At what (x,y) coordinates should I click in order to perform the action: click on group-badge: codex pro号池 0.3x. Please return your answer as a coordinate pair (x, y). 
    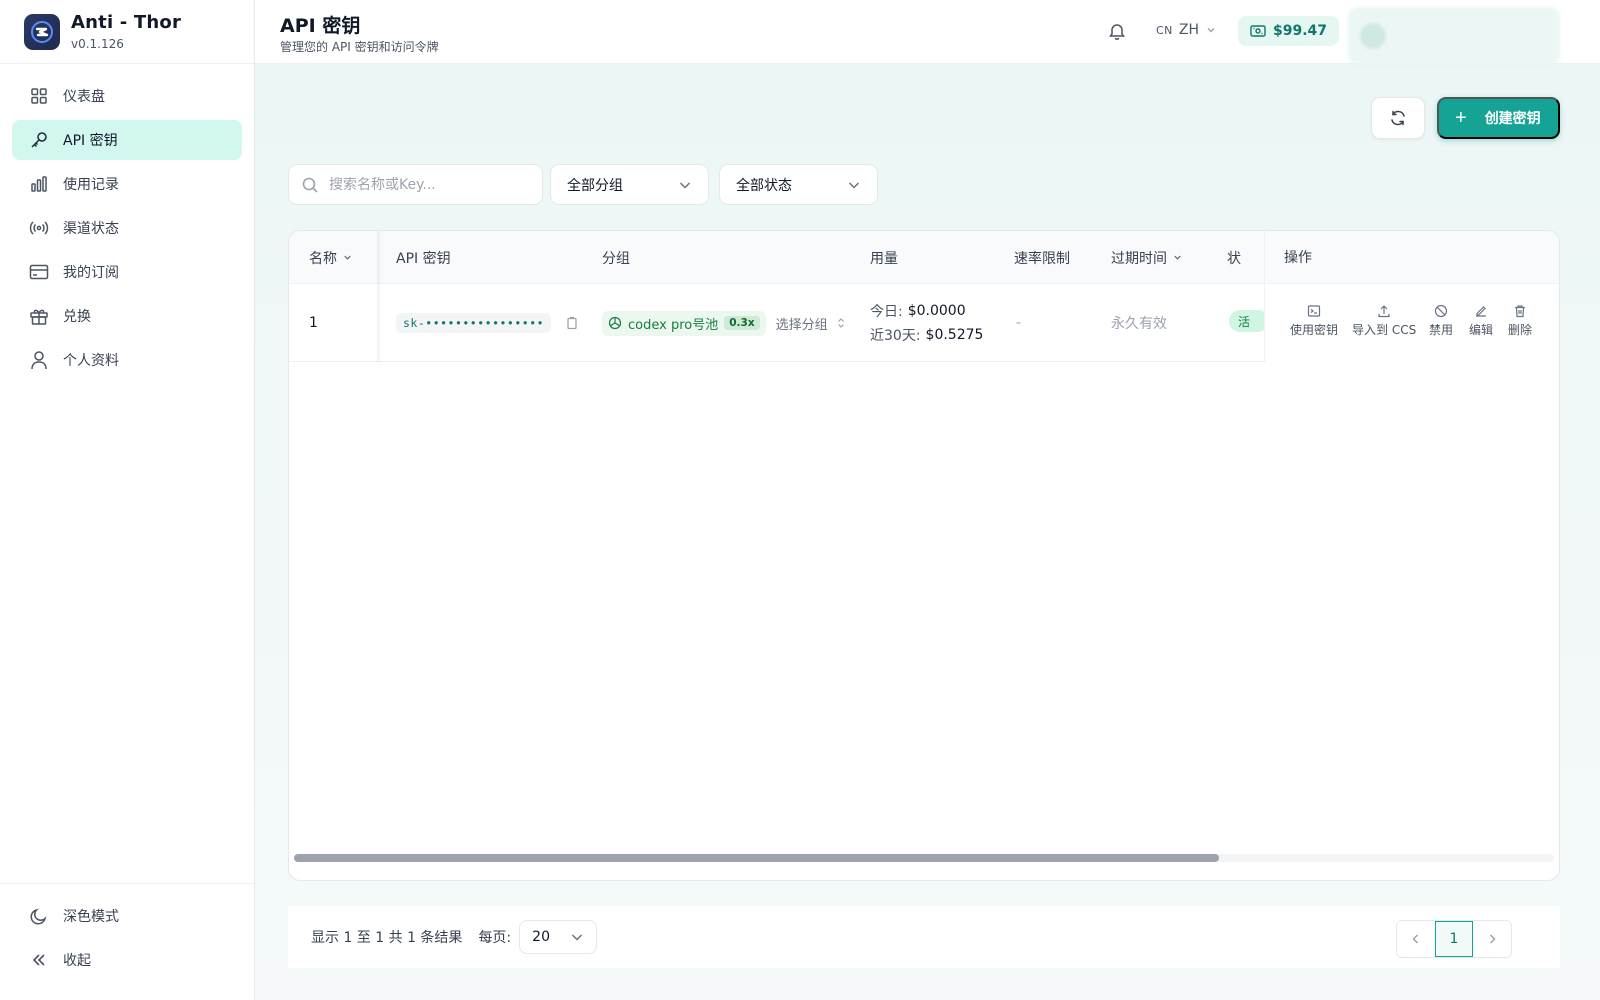
    Looking at the image, I should click on (684, 323).